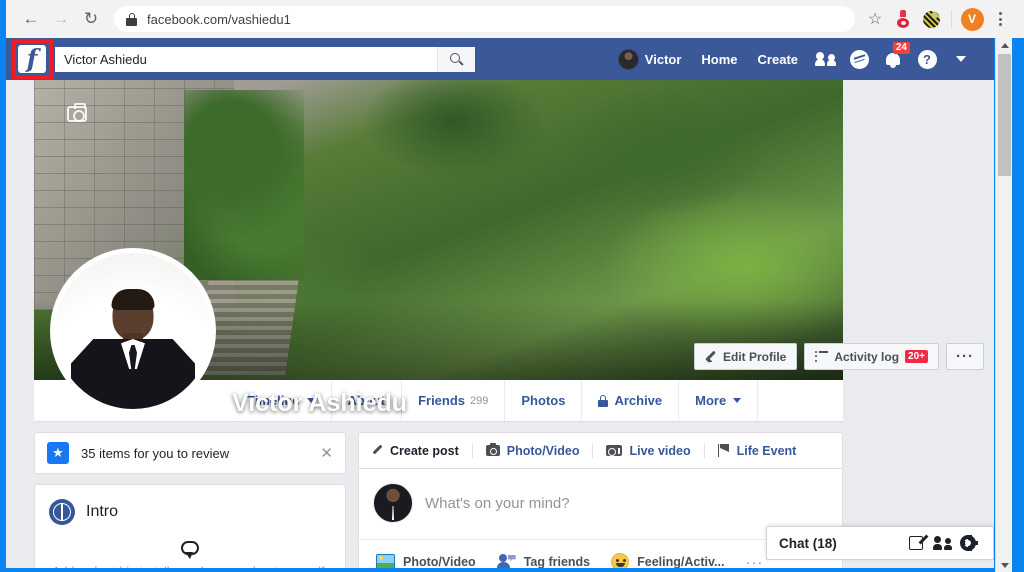 This screenshot has width=1024, height=572. I want to click on tab-friends: Friends 299, so click(454, 400).